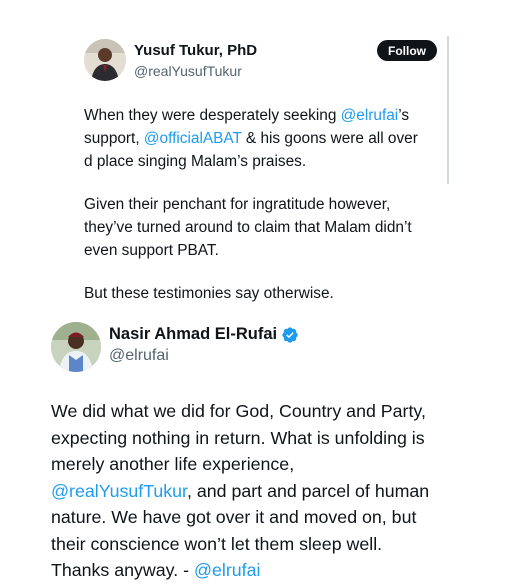  Describe the element at coordinates (119, 491) in the screenshot. I see `mention-link-realyusuftukur: @realYusufTukur` at that location.